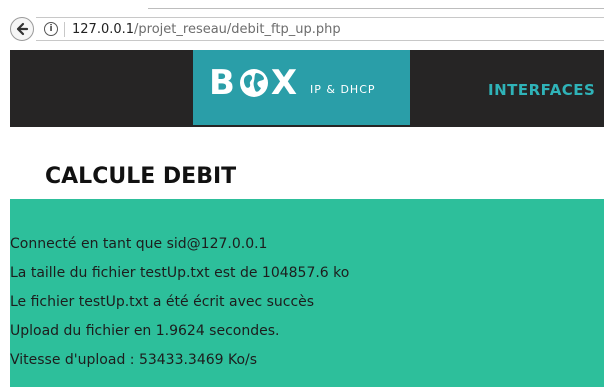 The width and height of the screenshot is (604, 387). I want to click on site-info-icon: i, so click(51, 29).